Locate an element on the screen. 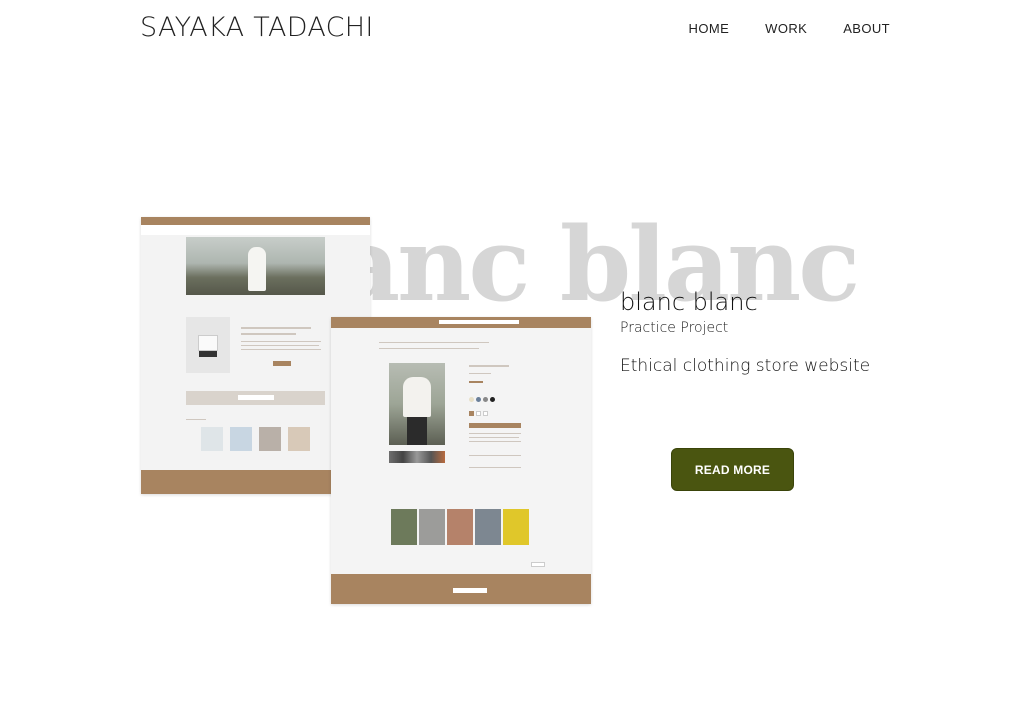 Image resolution: width=1024 pixels, height=707 pixels. mock-thumbnails is located at coordinates (417, 457).